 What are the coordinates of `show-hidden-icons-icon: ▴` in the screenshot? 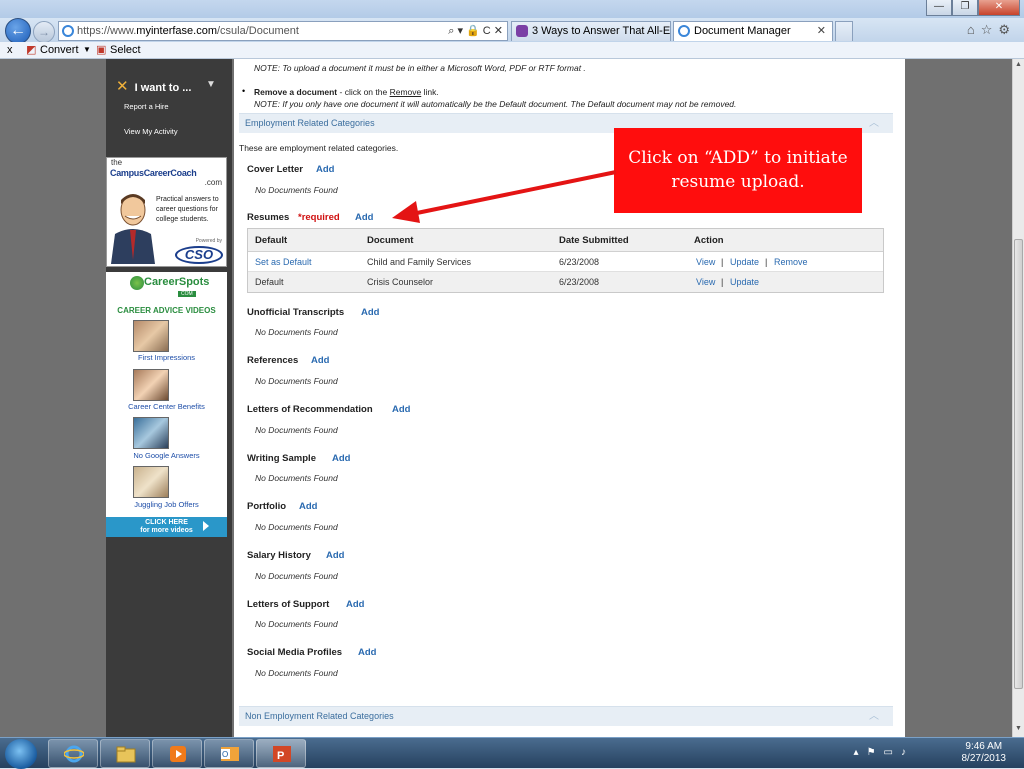 It's located at (860, 752).